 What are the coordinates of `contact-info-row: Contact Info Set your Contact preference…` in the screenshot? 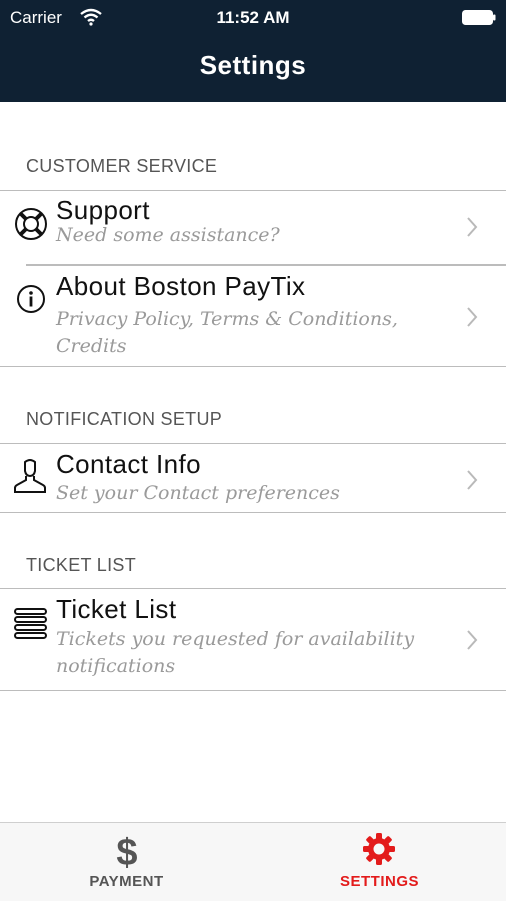 It's located at (253, 478).